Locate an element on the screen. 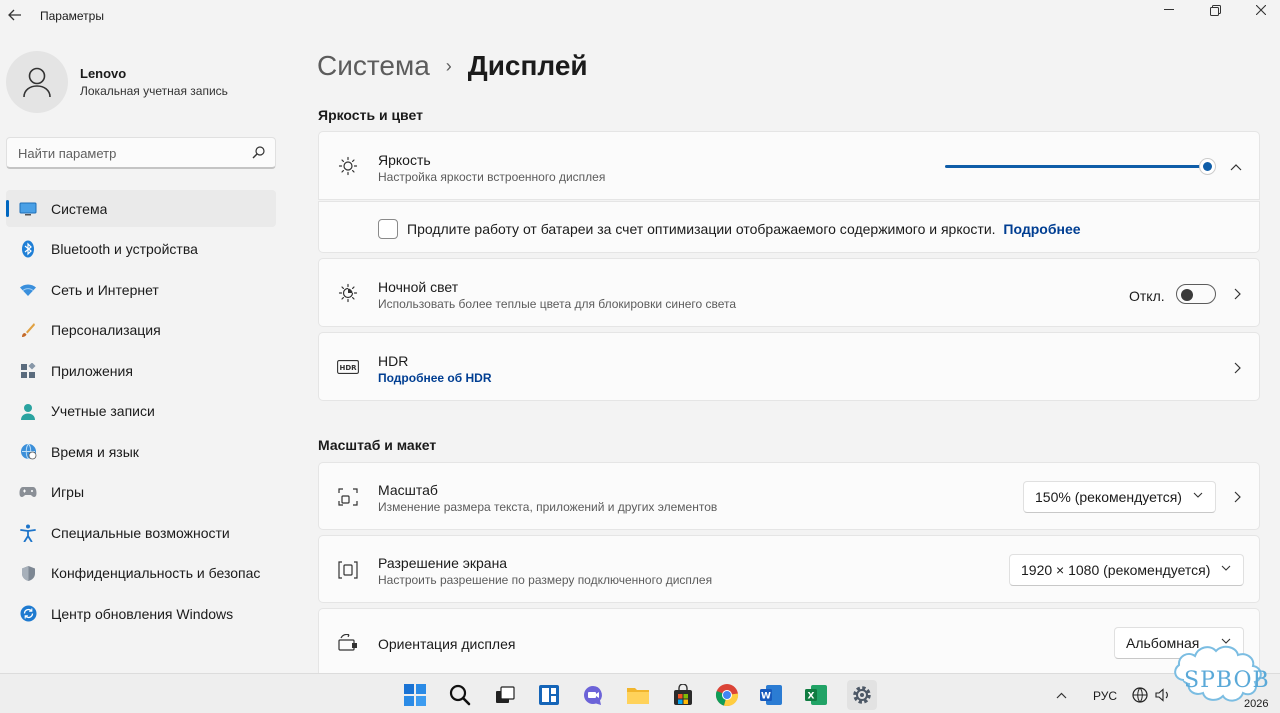 Image resolution: width=1280 pixels, height=713 pixels. brightness-slider-thumb is located at coordinates (1207, 166).